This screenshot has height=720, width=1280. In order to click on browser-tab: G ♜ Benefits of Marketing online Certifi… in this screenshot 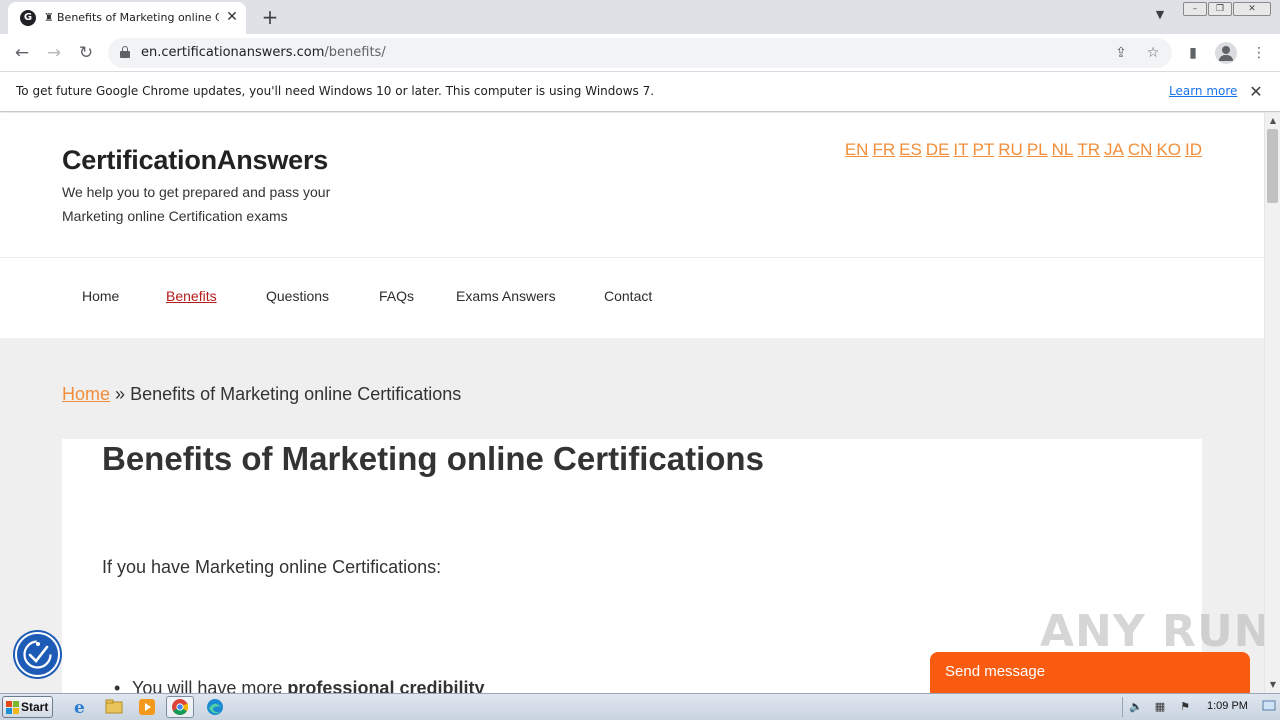, I will do `click(127, 18)`.